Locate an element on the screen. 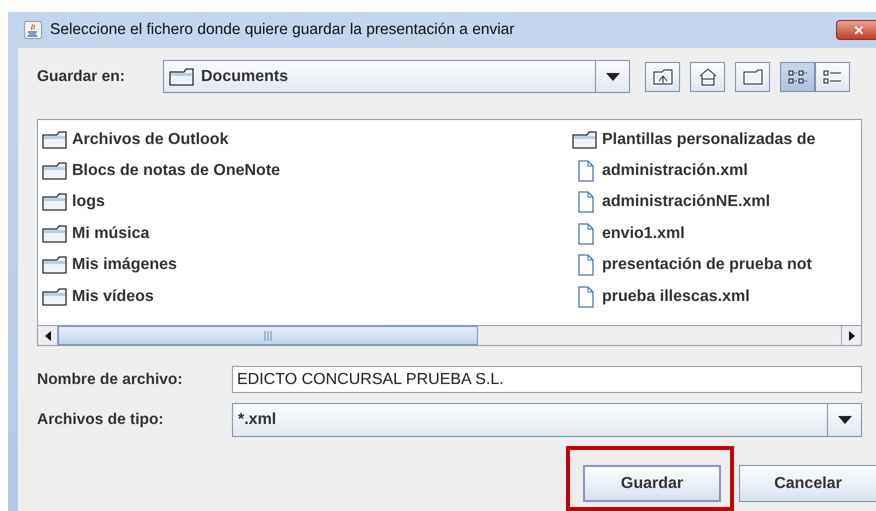 The width and height of the screenshot is (876, 511). file-list-item: logs is located at coordinates (307, 202).